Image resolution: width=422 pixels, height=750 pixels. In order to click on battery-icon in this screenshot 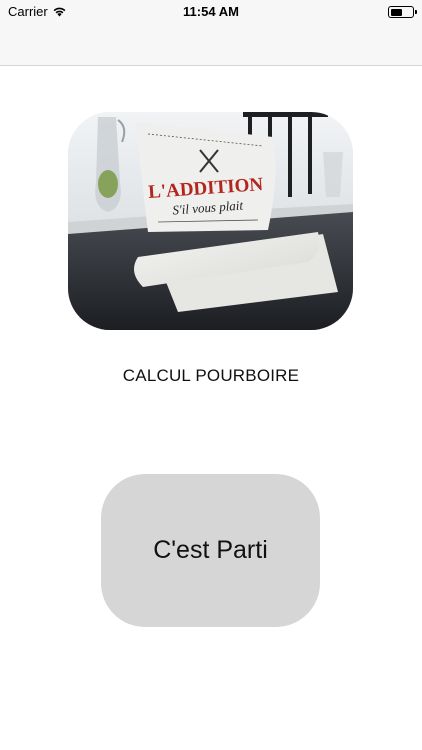, I will do `click(402, 12)`.